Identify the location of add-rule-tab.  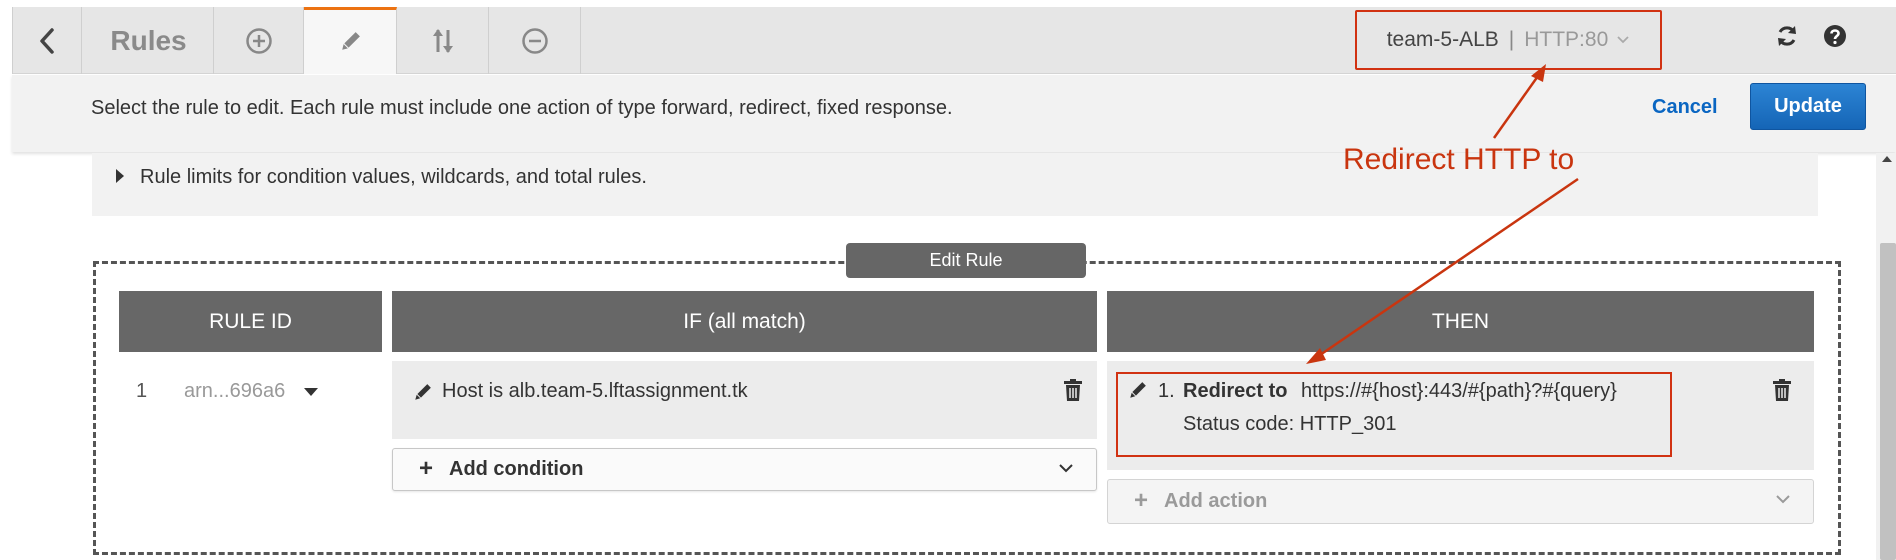
(259, 40).